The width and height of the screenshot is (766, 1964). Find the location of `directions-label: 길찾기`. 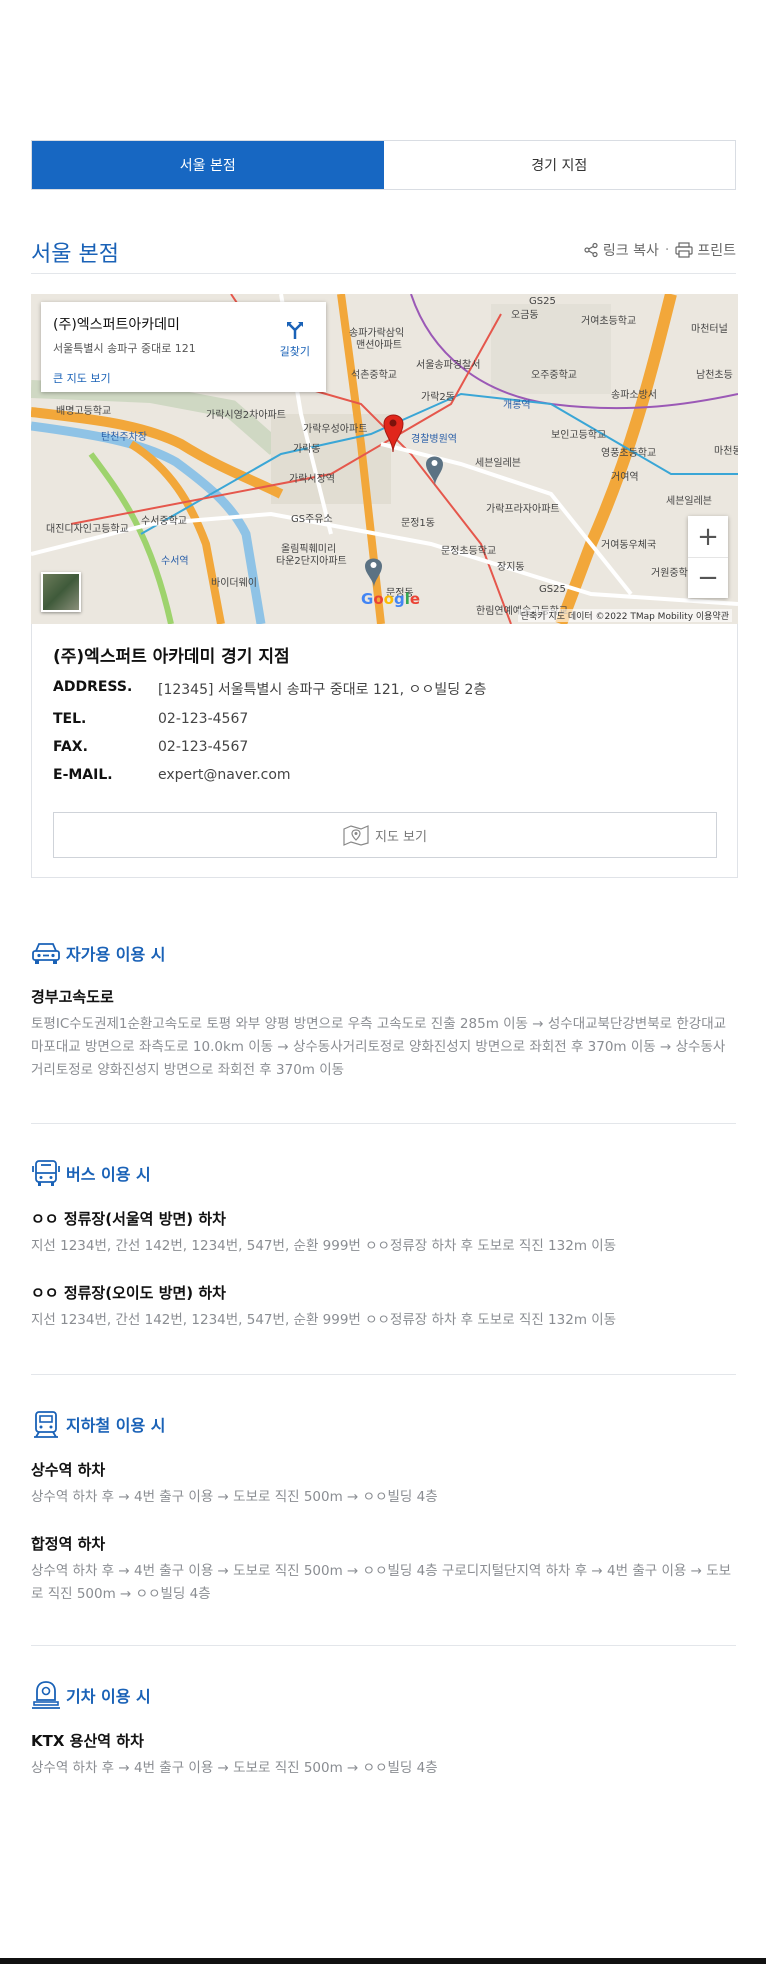

directions-label: 길찾기 is located at coordinates (294, 351).